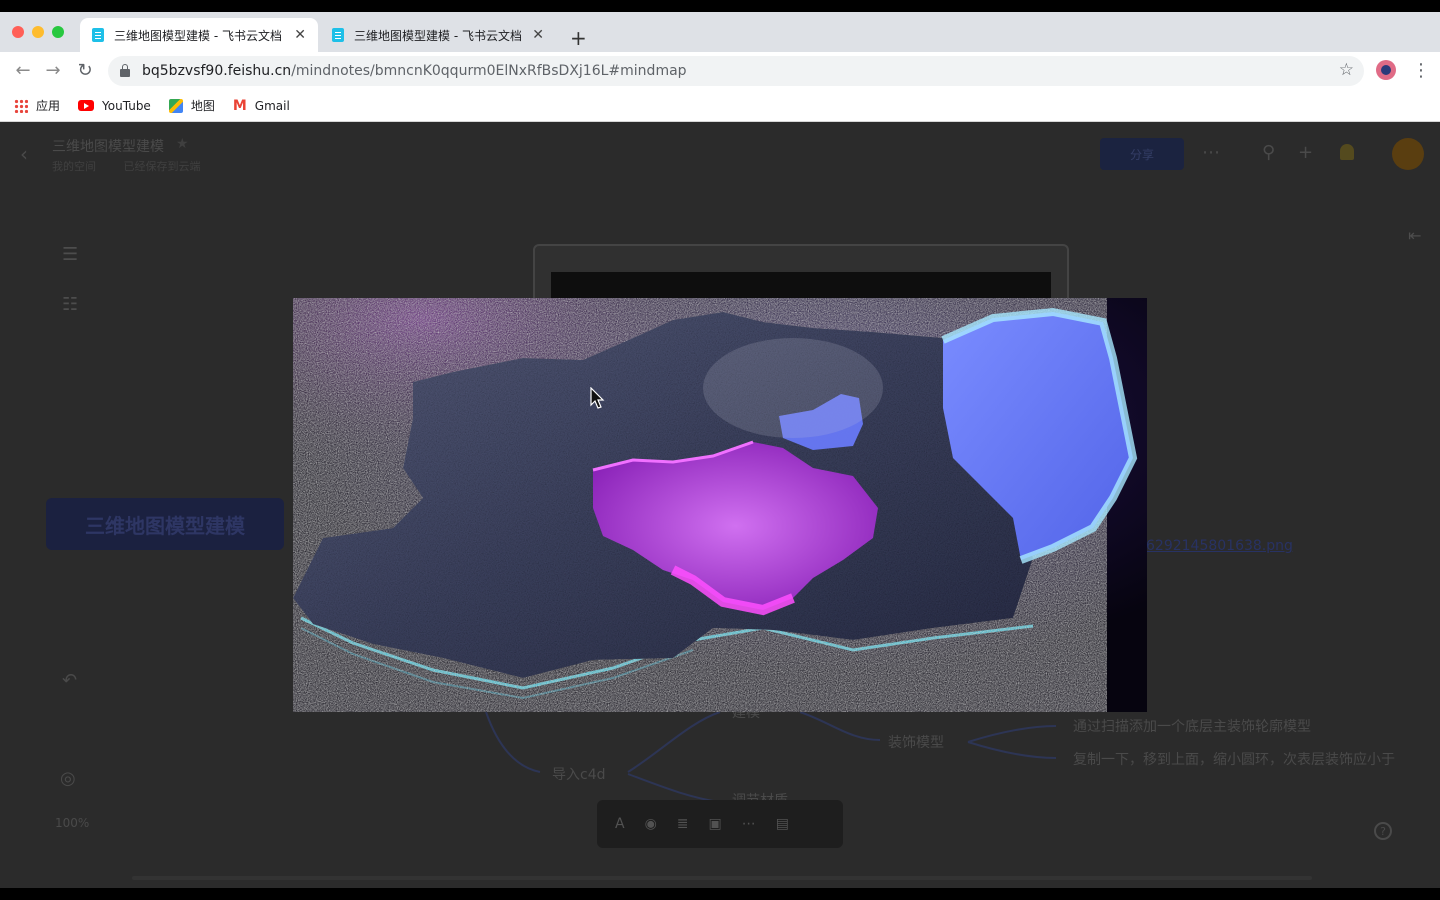 The height and width of the screenshot is (900, 1440). I want to click on doc-meta: 我的空间 已经保存到云端, so click(126, 166).